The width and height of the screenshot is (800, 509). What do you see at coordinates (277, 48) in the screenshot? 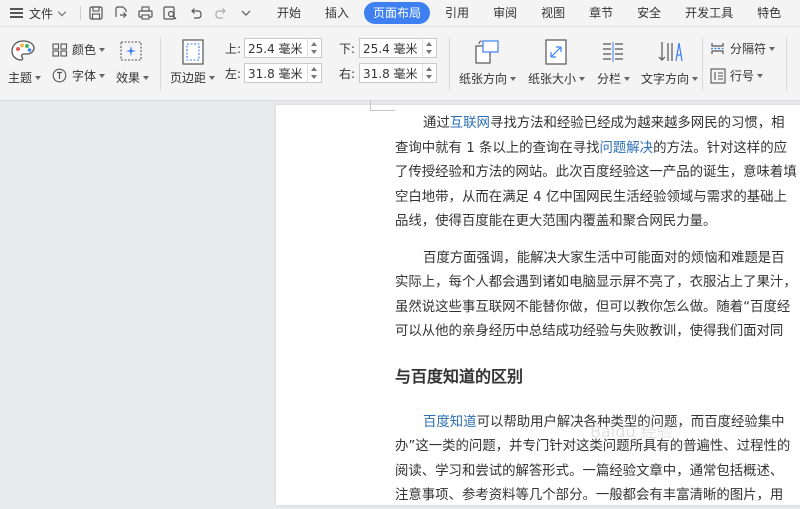
I see `top-margin-input` at bounding box center [277, 48].